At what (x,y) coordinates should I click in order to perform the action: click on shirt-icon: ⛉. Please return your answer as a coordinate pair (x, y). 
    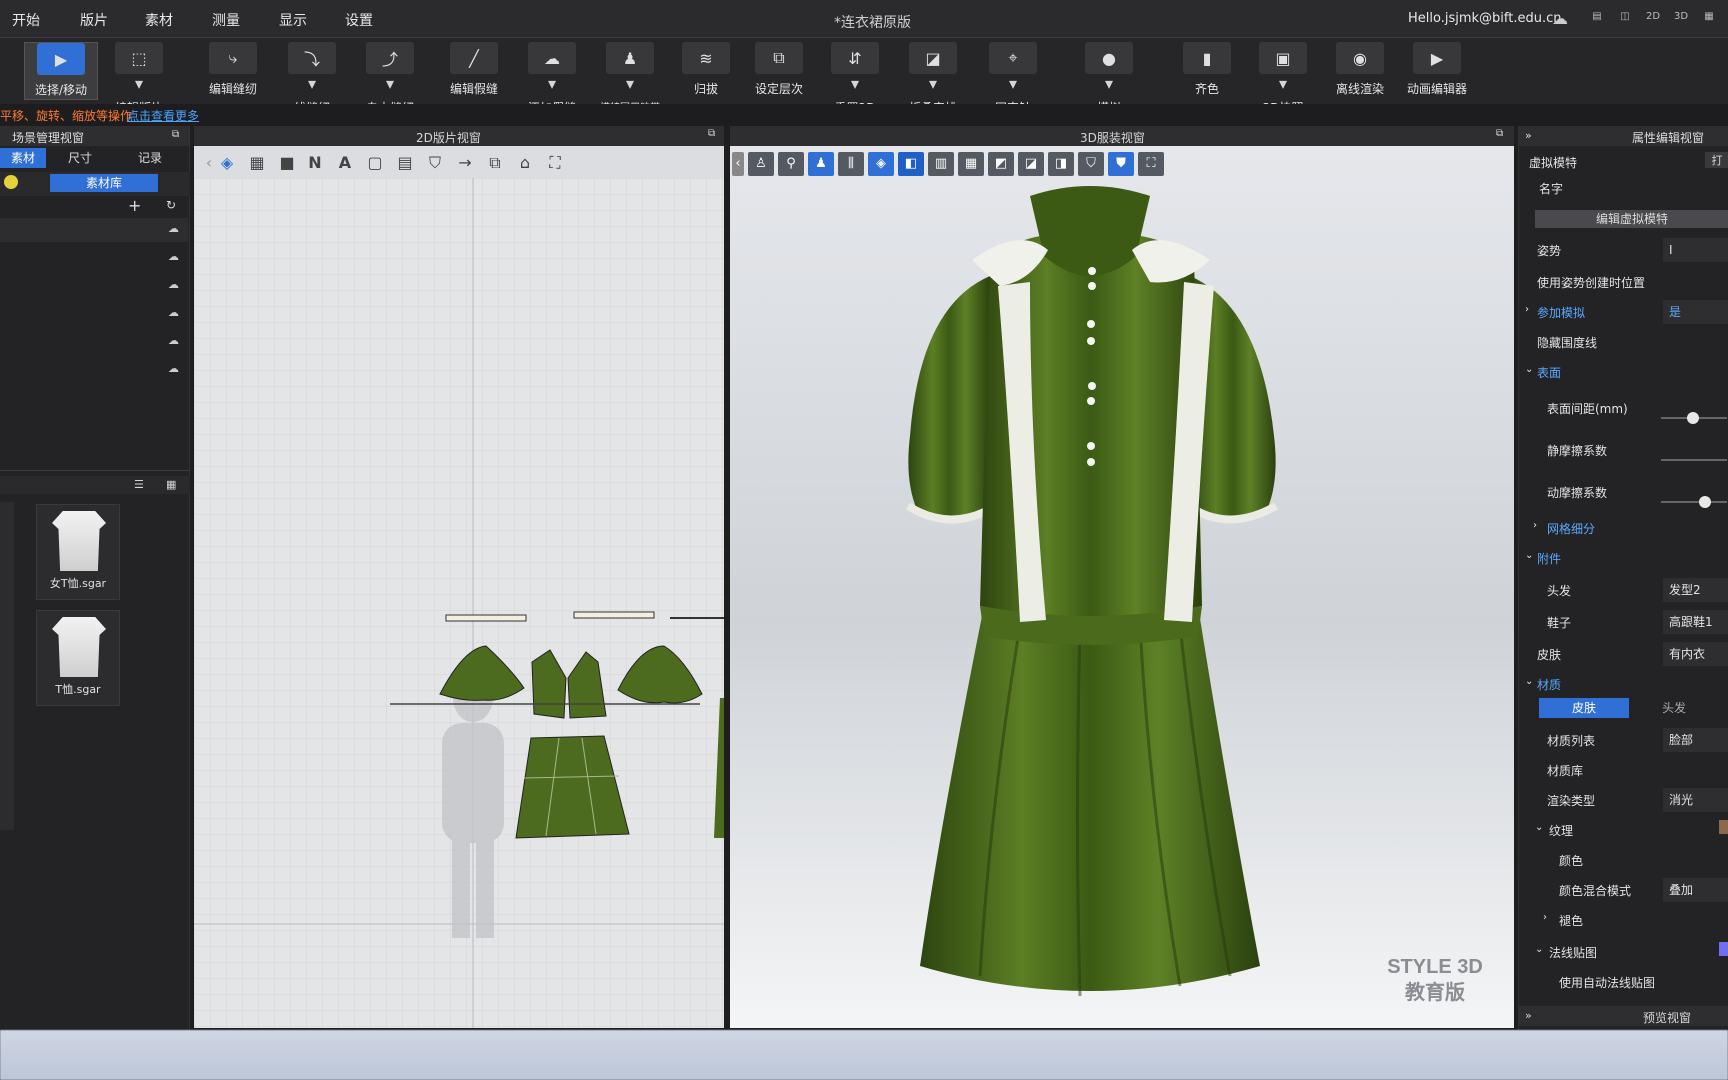
    Looking at the image, I should click on (1091, 164).